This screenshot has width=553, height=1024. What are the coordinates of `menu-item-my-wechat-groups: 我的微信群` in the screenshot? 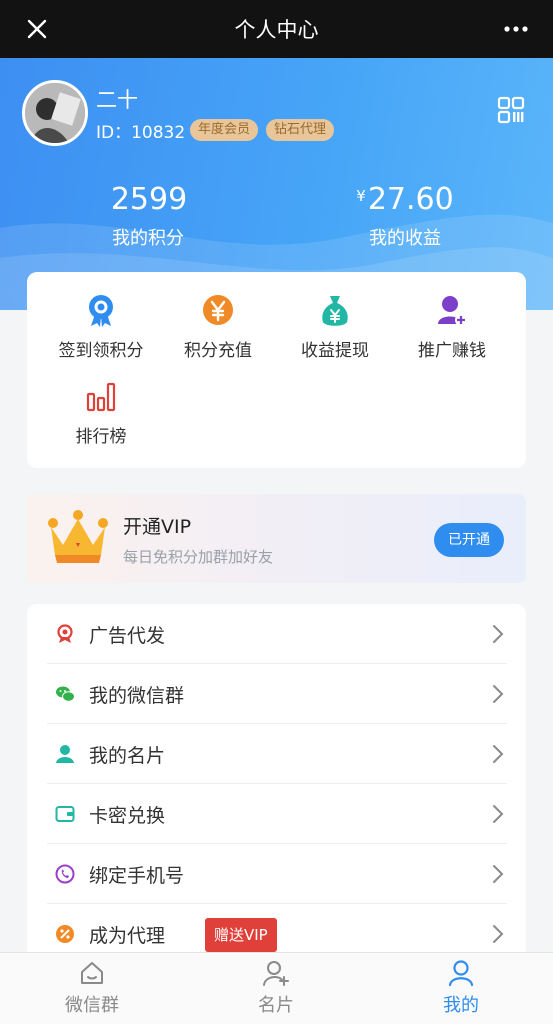 It's located at (277, 694).